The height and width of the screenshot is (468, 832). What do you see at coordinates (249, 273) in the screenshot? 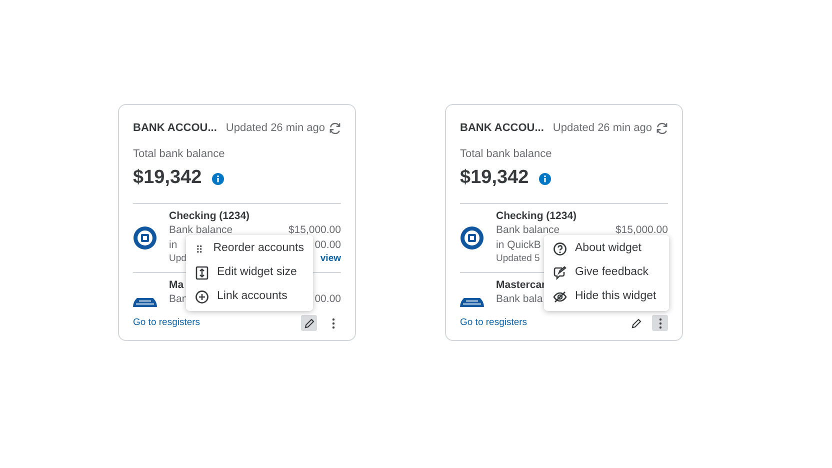
I see `menu-item: Edit widget size` at bounding box center [249, 273].